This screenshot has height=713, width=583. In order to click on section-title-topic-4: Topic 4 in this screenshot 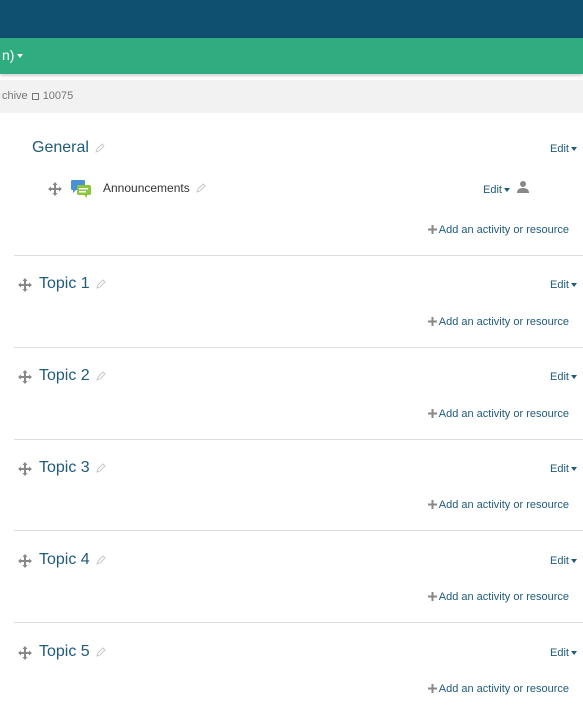, I will do `click(72, 560)`.